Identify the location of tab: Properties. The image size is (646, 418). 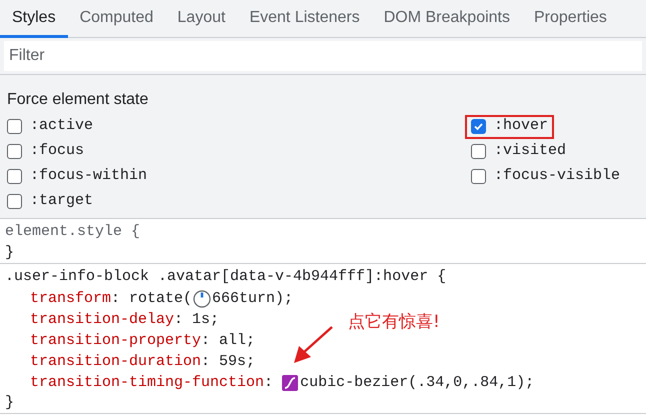
(570, 19).